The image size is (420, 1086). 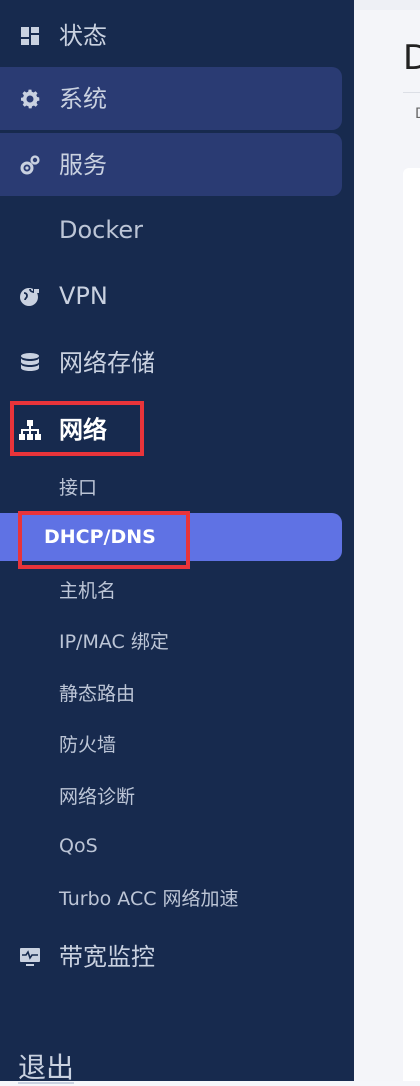 I want to click on sidebar-subitem-label: Turbo ACC 网络加速, so click(x=149, y=898).